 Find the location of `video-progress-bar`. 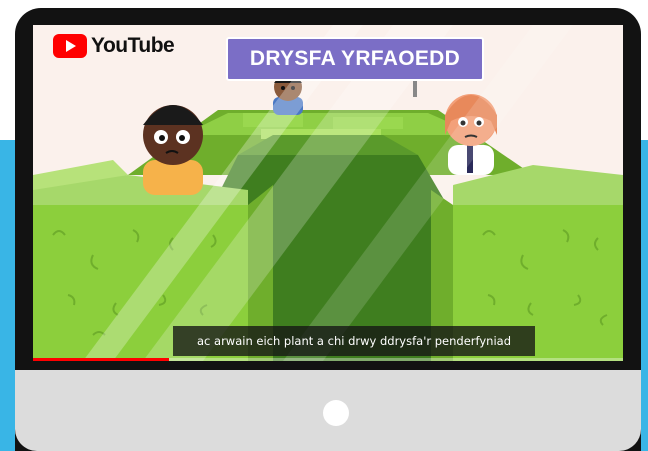

video-progress-bar is located at coordinates (328, 359).